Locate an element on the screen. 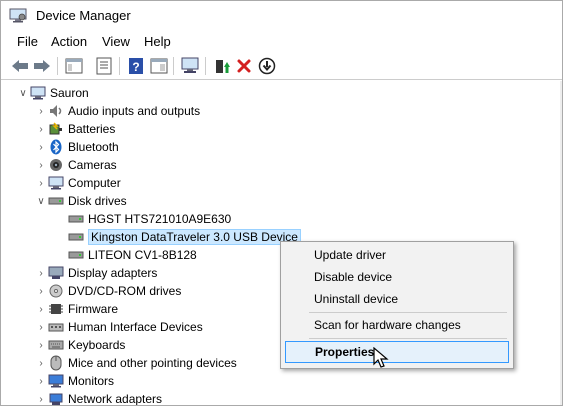  disk-label: LITEON CV1-8B128 is located at coordinates (142, 255).